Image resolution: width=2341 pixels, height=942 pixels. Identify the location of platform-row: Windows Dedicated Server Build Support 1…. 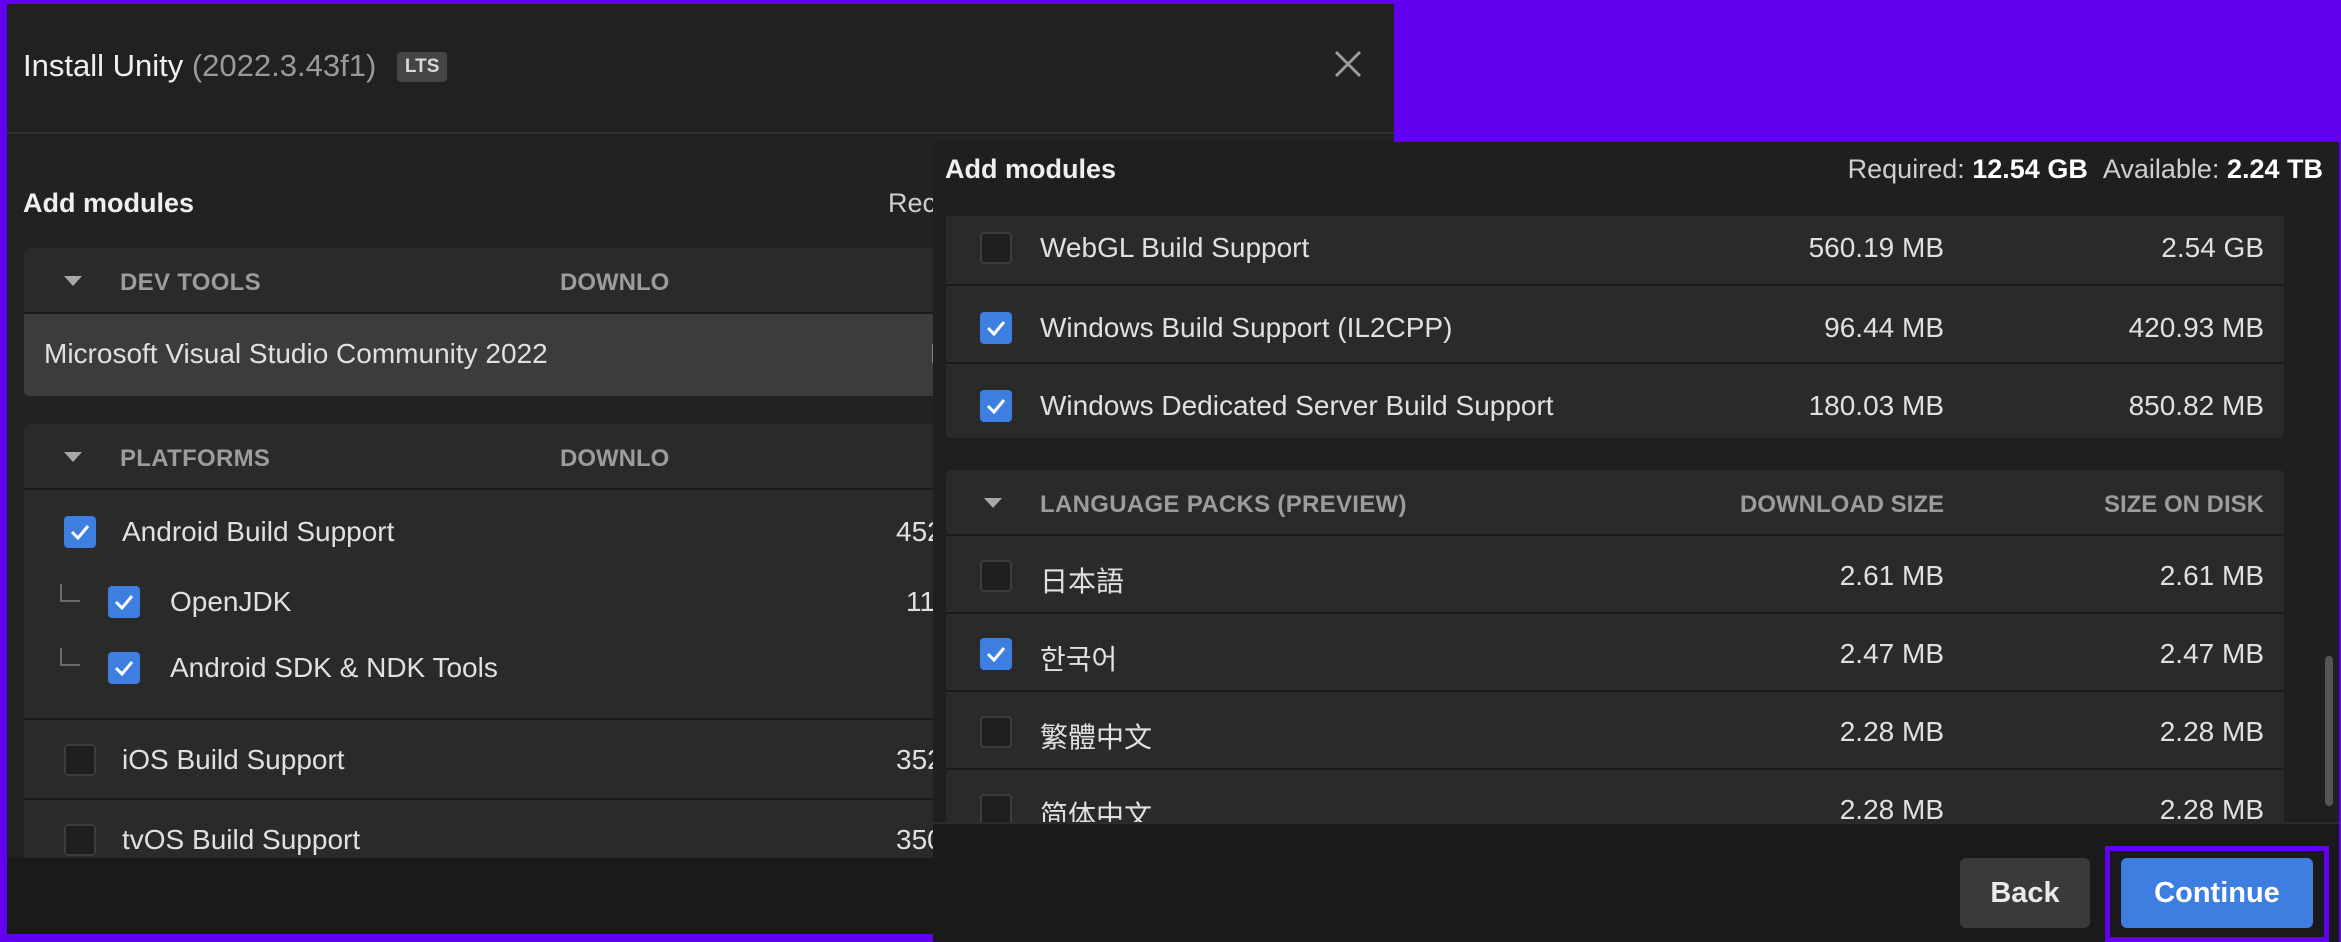
(1615, 400).